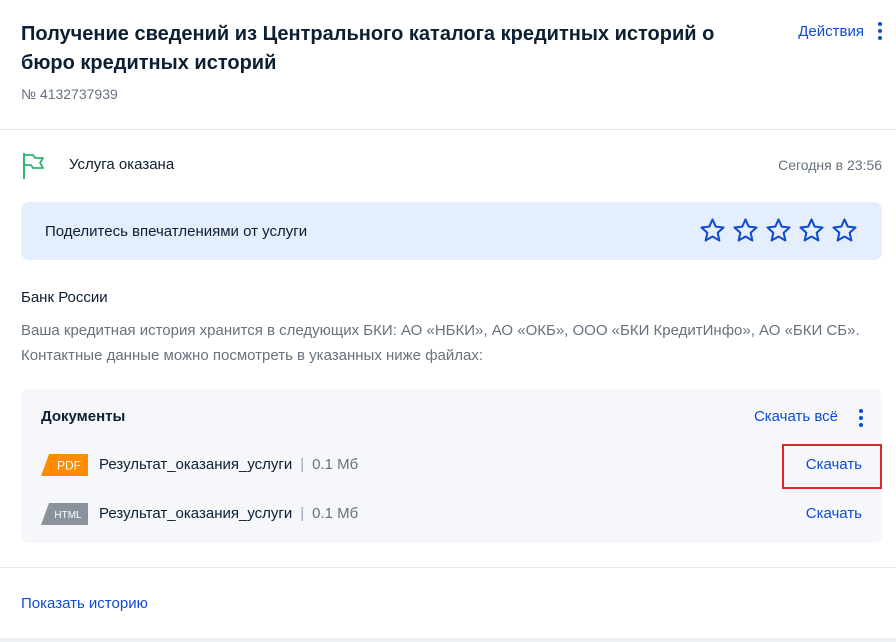 The width and height of the screenshot is (896, 642). Describe the element at coordinates (831, 31) in the screenshot. I see `actions-label: Действия` at that location.